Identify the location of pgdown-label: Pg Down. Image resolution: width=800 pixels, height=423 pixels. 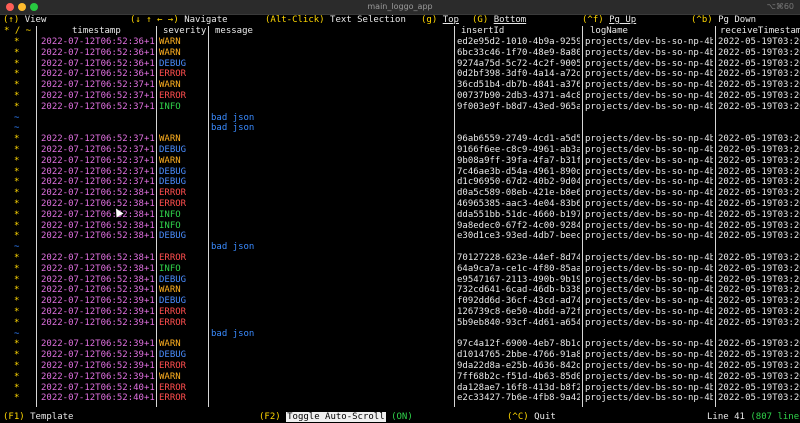
(737, 20).